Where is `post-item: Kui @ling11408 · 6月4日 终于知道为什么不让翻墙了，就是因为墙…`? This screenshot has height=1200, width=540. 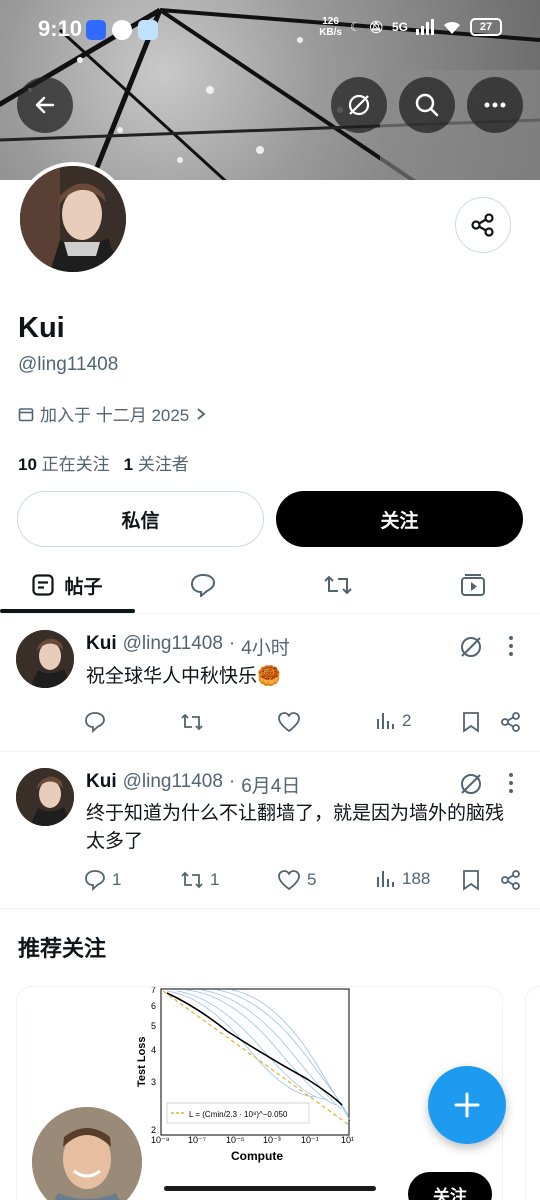
post-item: Kui @ling11408 · 6月4日 终于知道为什么不让翻墙了，就是因为墙… is located at coordinates (270, 830).